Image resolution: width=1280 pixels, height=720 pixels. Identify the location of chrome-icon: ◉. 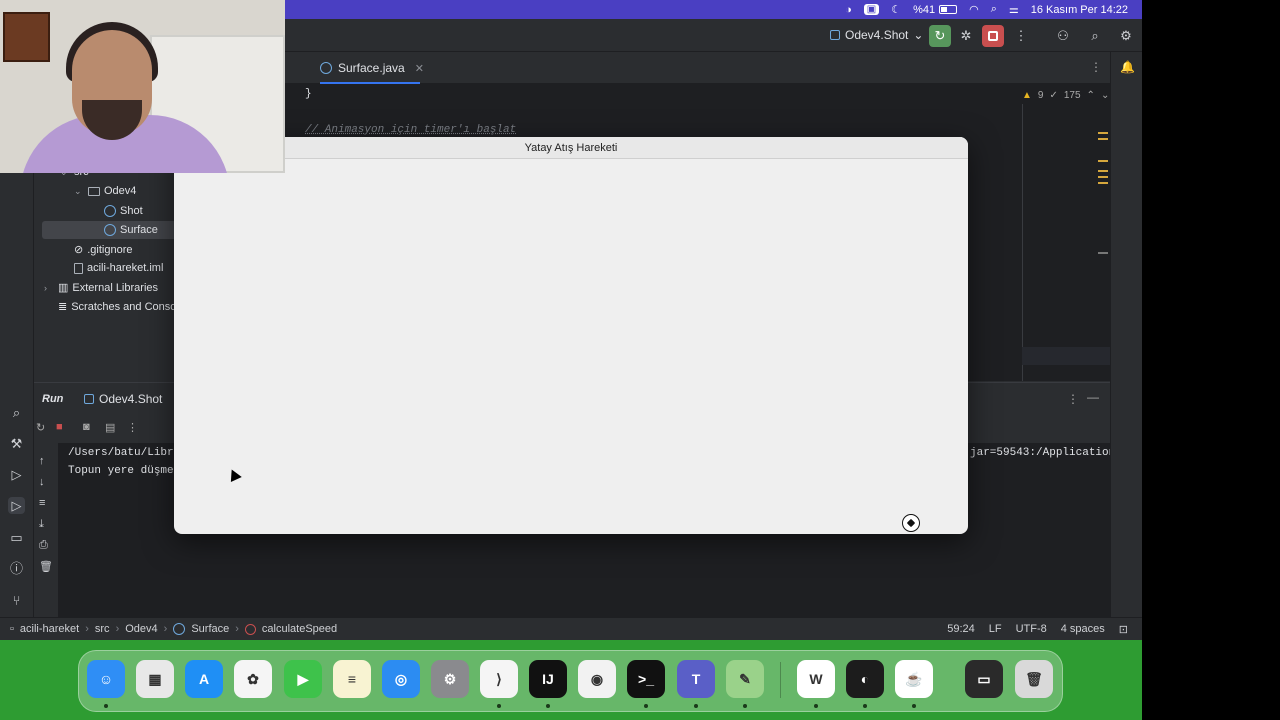
(597, 678).